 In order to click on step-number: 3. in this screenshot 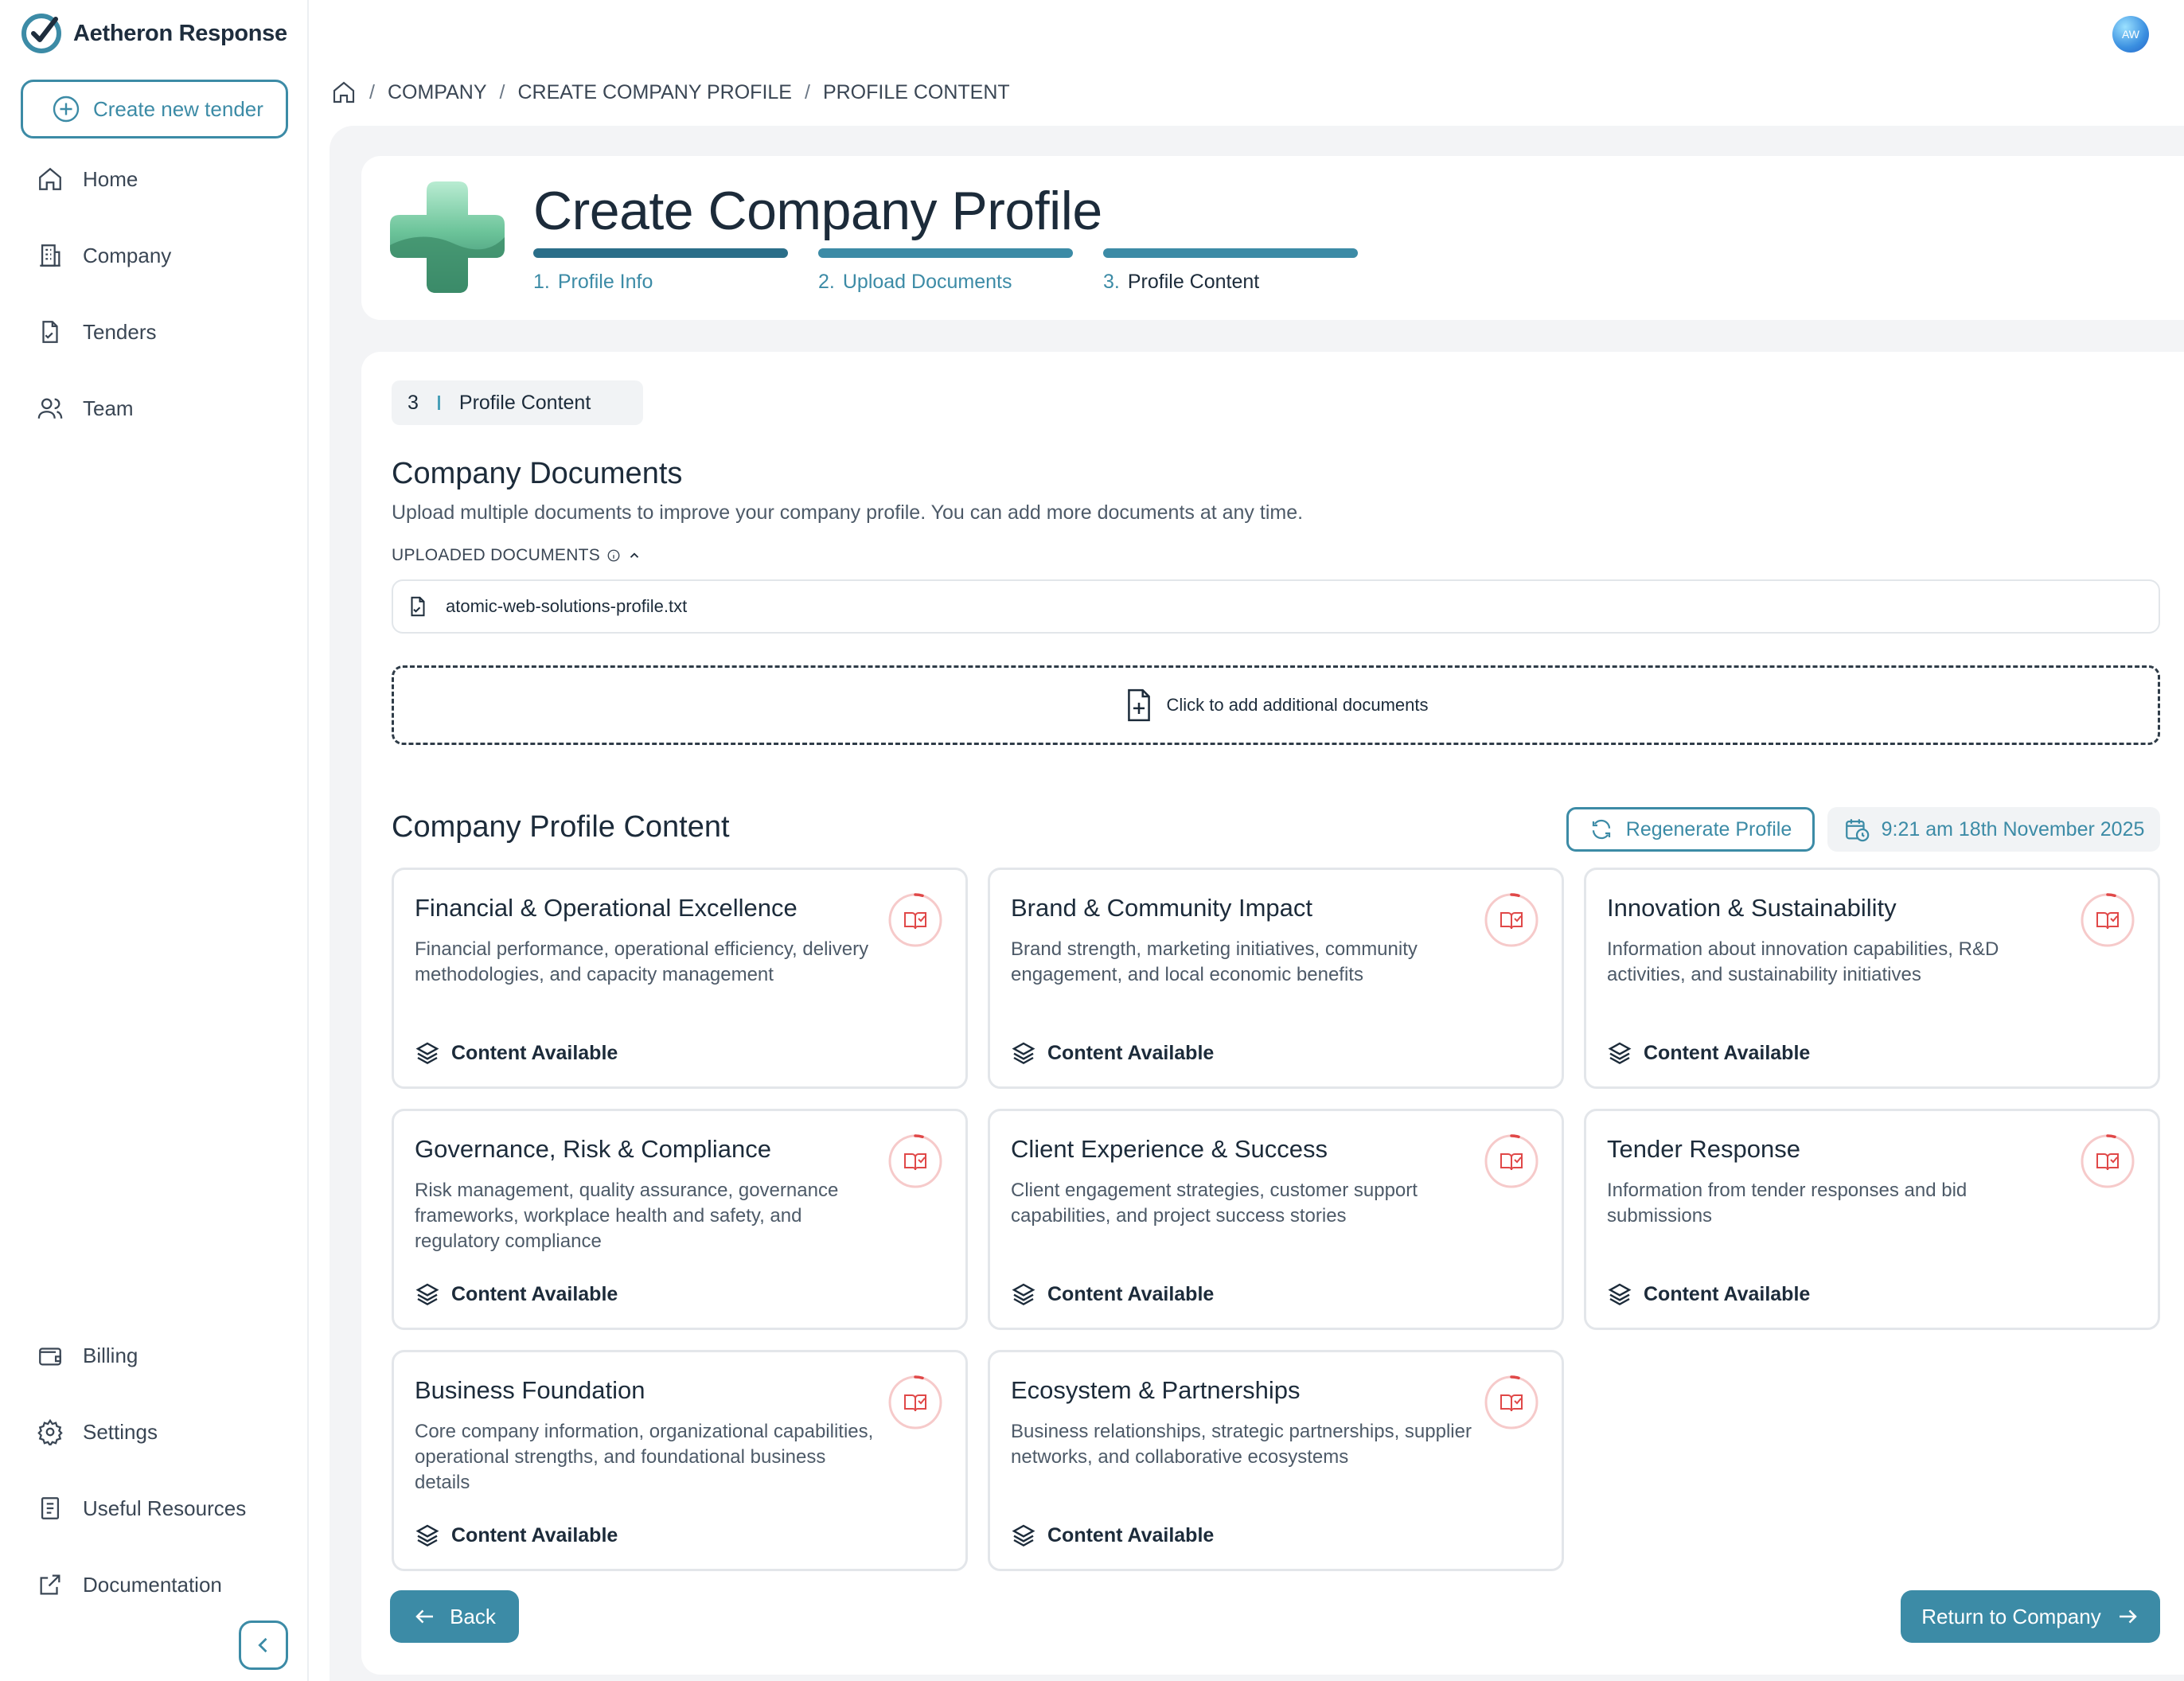, I will do `click(1111, 282)`.